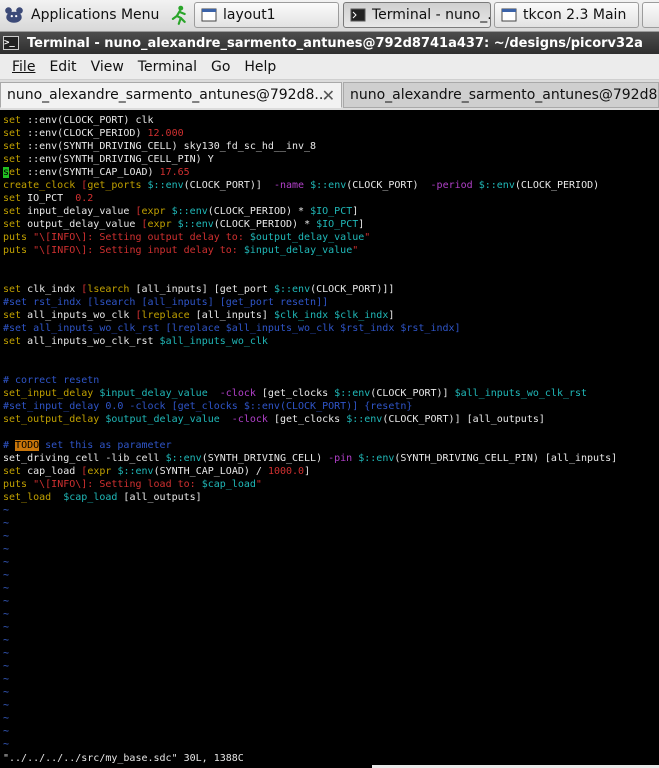 The width and height of the screenshot is (659, 768). What do you see at coordinates (260, 67) in the screenshot?
I see `menu-help: Help` at bounding box center [260, 67].